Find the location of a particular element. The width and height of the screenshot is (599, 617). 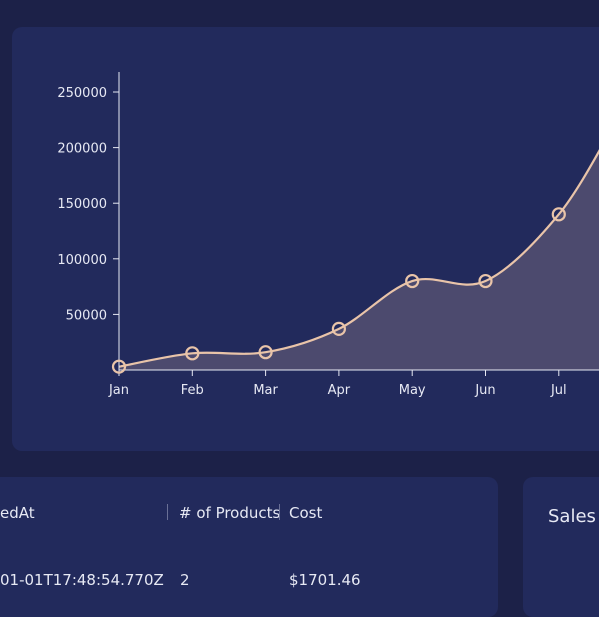

cell-products: 2 is located at coordinates (185, 580).